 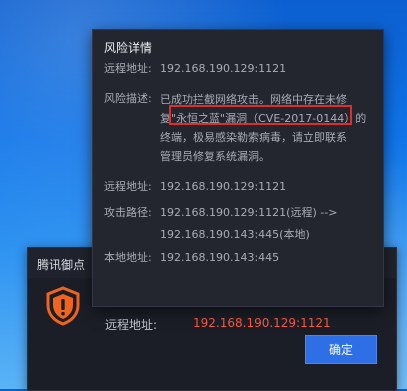 What do you see at coordinates (128, 212) in the screenshot?
I see `attack-path-label: 攻击路径:` at bounding box center [128, 212].